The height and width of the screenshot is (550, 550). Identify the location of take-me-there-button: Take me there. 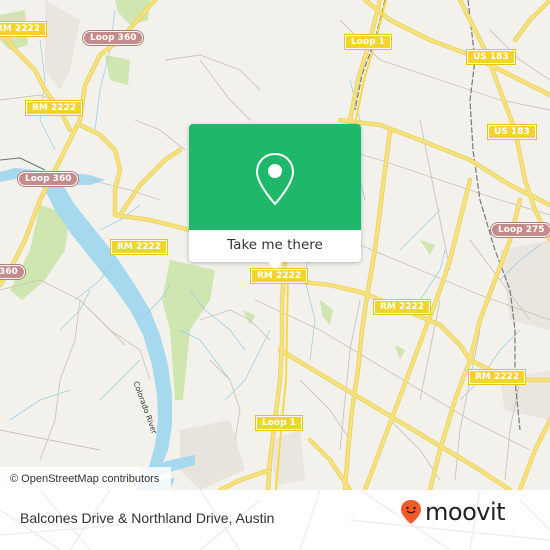
(275, 246).